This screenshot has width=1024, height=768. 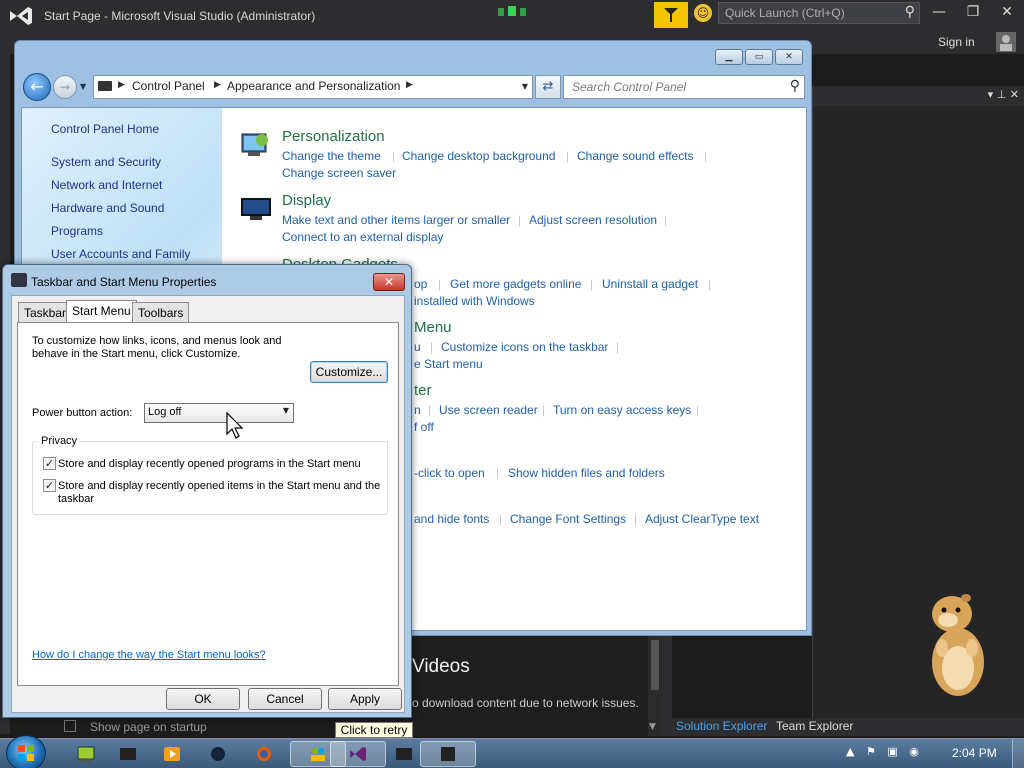 I want to click on recent-items-checkbox: ✓, so click(x=49, y=485).